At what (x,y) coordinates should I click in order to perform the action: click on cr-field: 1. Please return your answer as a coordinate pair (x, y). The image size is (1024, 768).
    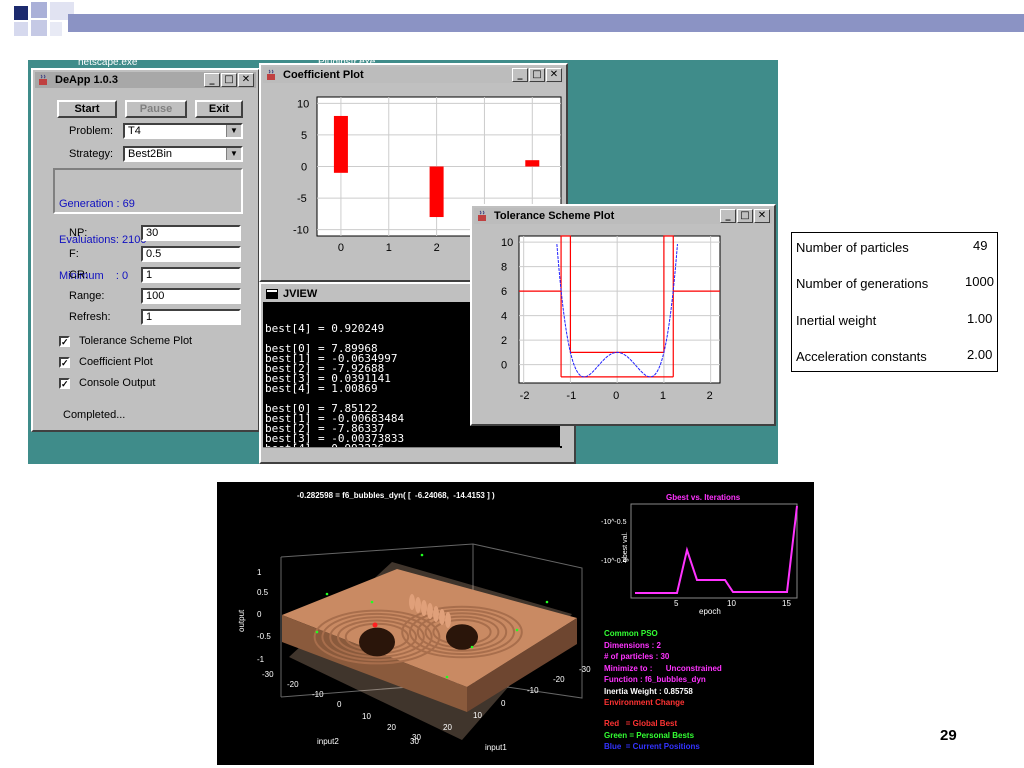
    Looking at the image, I should click on (191, 275).